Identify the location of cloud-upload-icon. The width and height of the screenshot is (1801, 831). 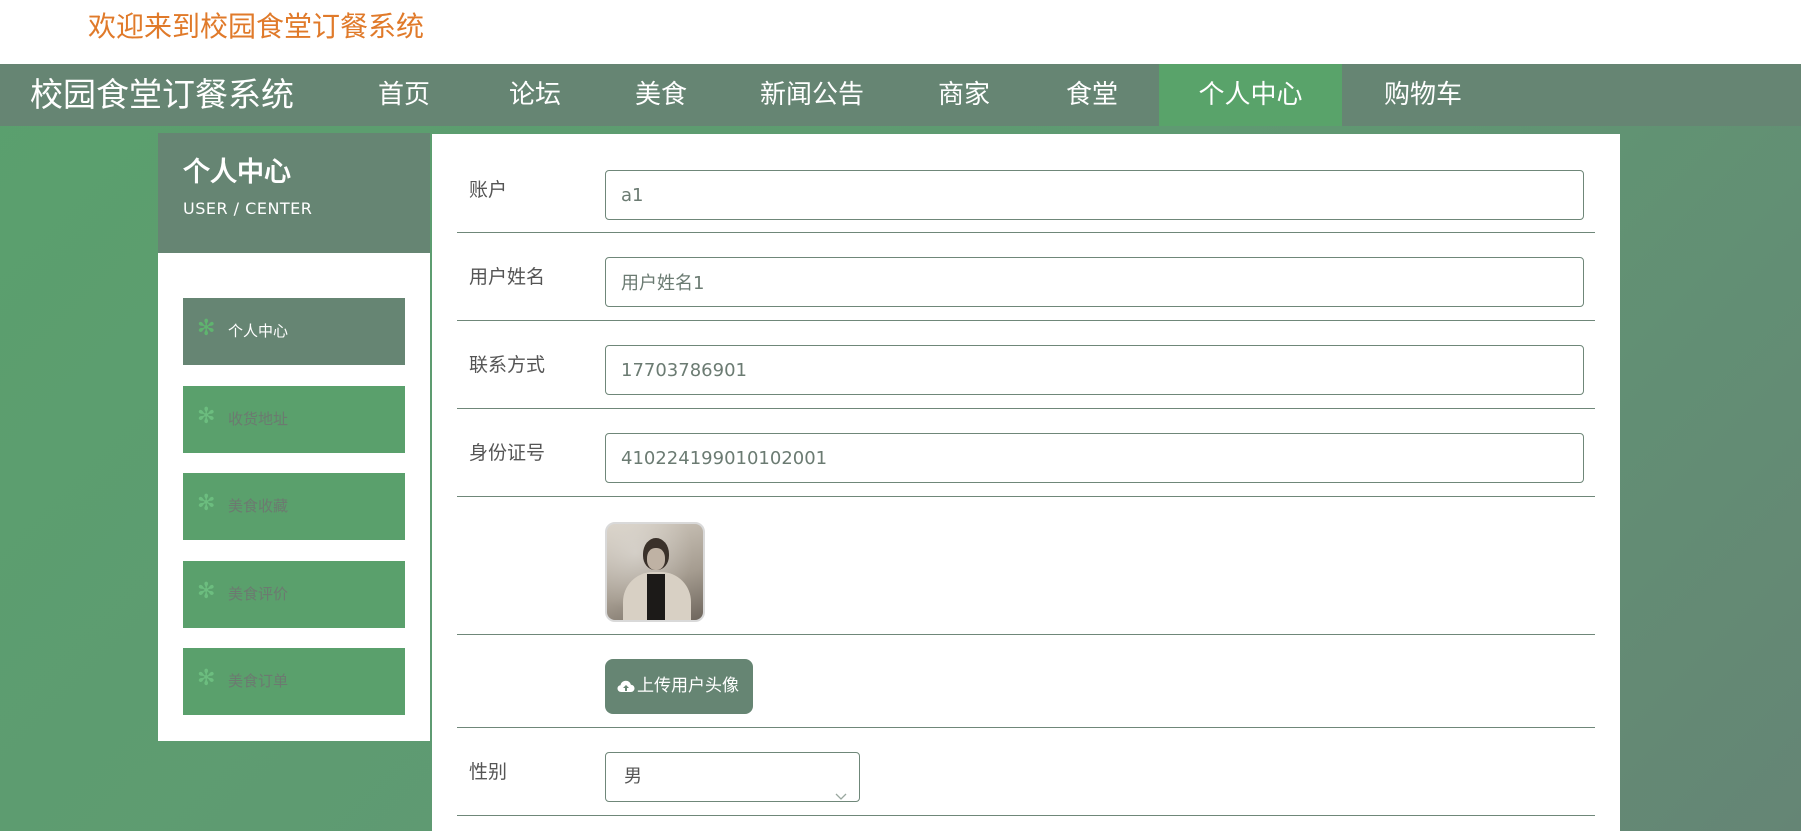
(626, 686).